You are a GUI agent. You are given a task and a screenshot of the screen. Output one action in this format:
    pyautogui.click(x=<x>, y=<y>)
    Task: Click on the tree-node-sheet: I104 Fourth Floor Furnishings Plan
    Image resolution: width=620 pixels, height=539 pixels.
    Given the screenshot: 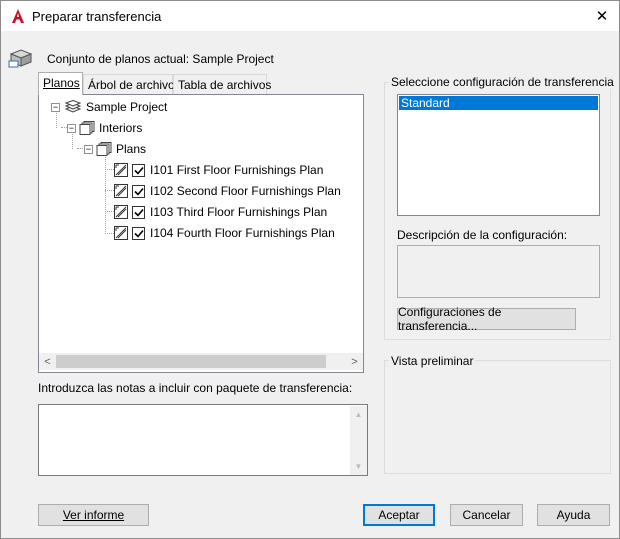 What is the action you would take?
    pyautogui.click(x=224, y=233)
    